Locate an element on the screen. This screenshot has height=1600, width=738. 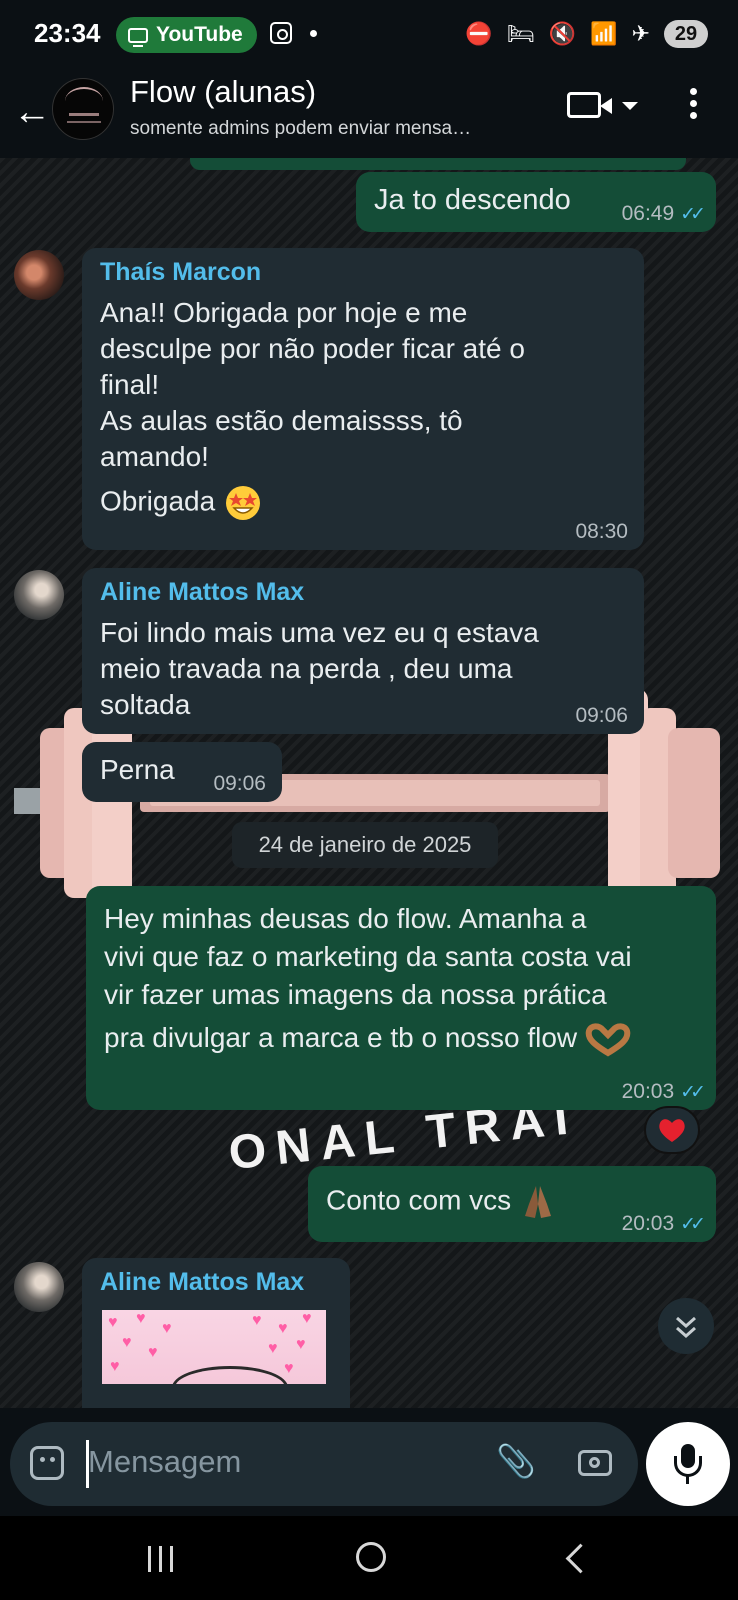
message-line: Hey minhas deusas do flow. Amanha a is located at coordinates (345, 918).